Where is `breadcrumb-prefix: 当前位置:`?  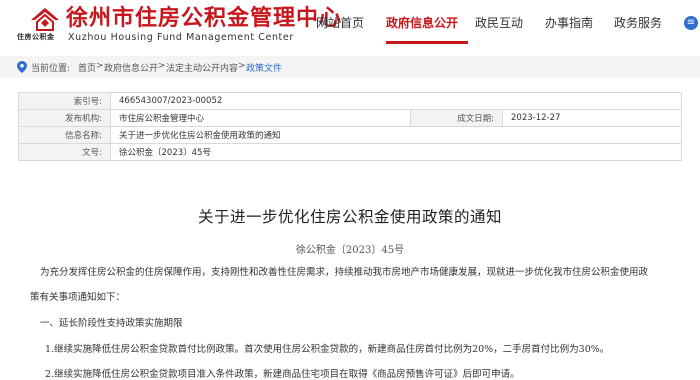 breadcrumb-prefix: 当前位置: is located at coordinates (51, 69).